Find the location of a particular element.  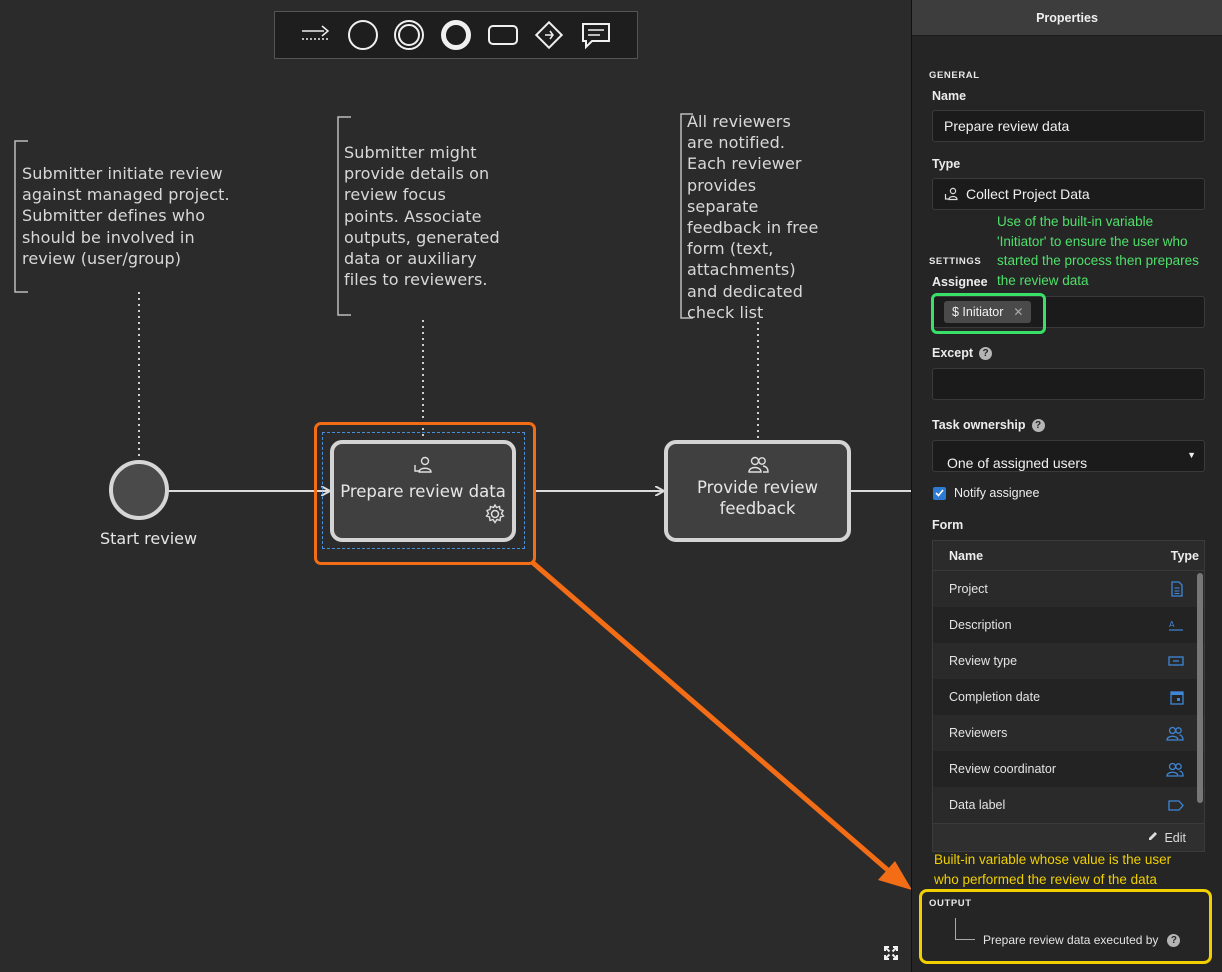

task-prepare-review-data: Prepare review data is located at coordinates (423, 491).